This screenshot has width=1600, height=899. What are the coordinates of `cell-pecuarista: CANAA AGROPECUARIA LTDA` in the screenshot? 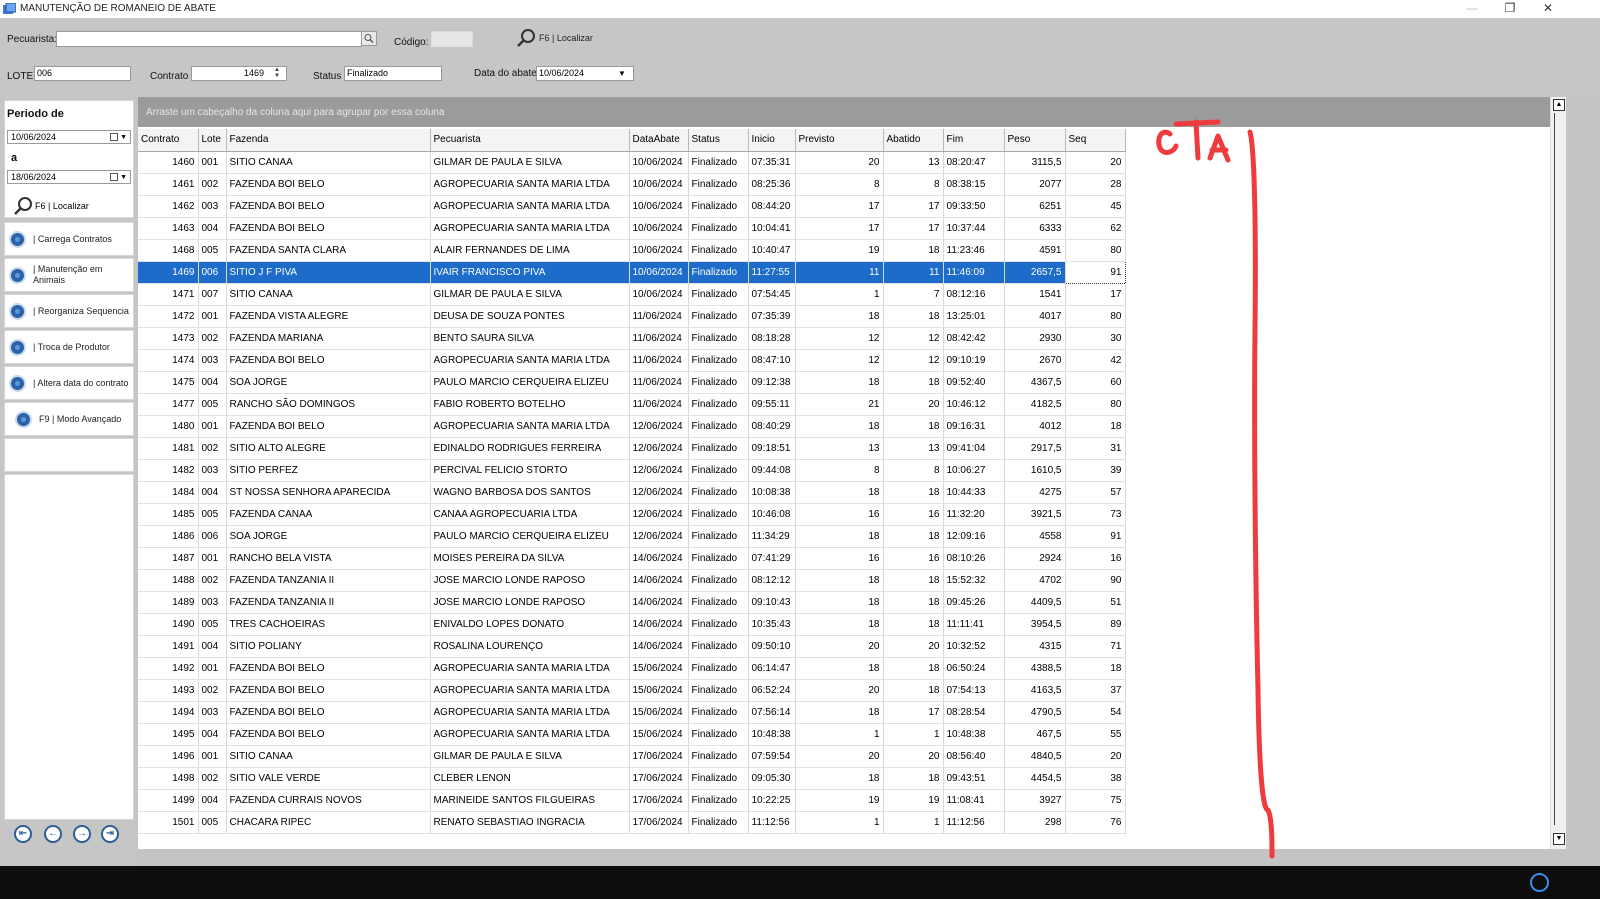 It's located at (530, 514).